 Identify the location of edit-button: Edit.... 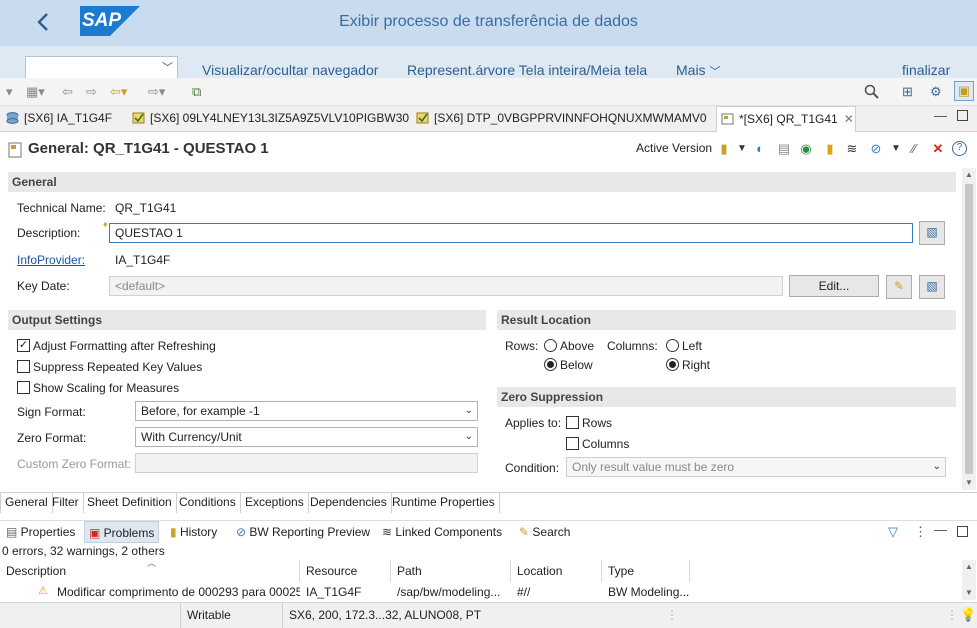
(834, 286).